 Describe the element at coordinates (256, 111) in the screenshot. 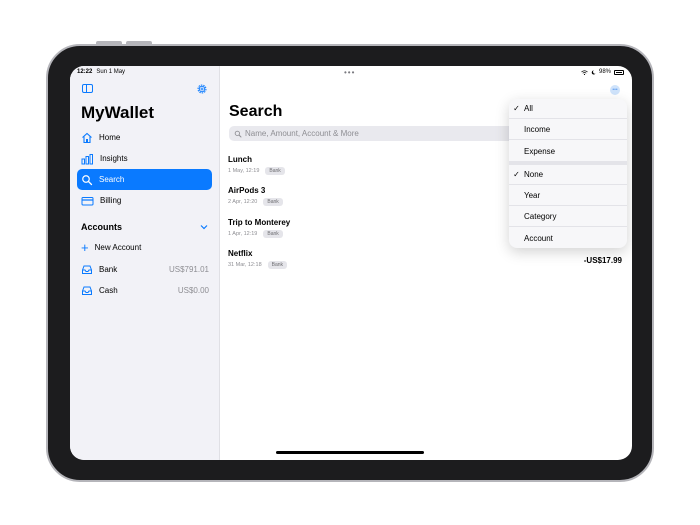

I see `page-title: Search` at that location.